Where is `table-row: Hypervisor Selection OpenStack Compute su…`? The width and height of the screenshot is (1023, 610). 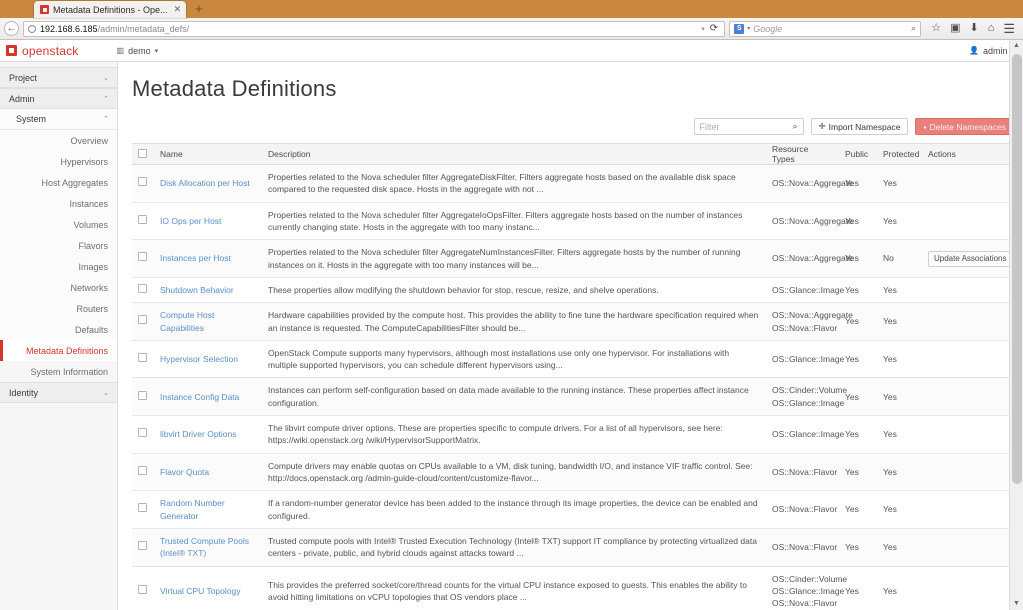
table-row: Hypervisor Selection OpenStack Compute su… is located at coordinates (573, 359).